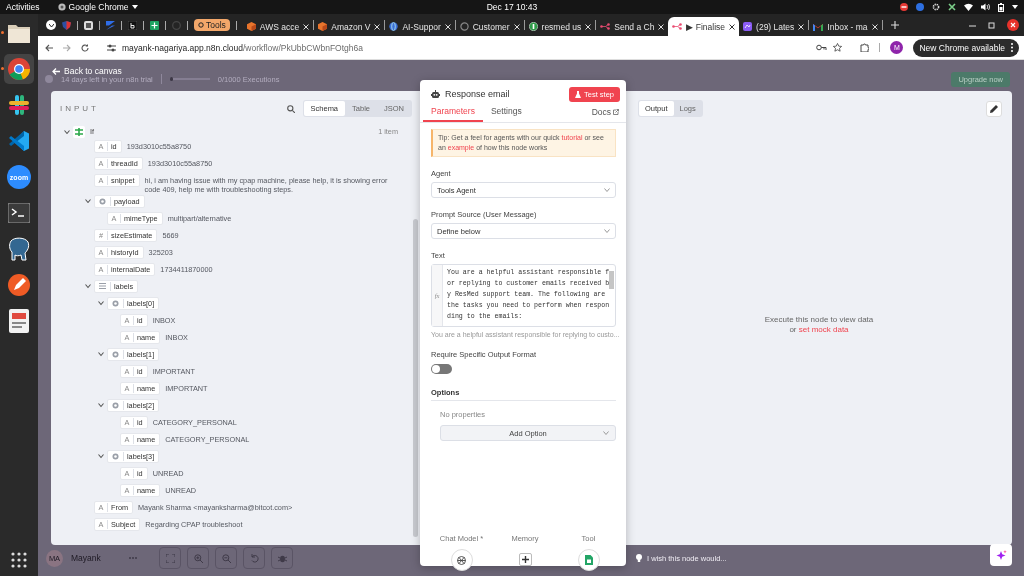  Describe the element at coordinates (952, 7) in the screenshot. I see `tray-icon` at that location.